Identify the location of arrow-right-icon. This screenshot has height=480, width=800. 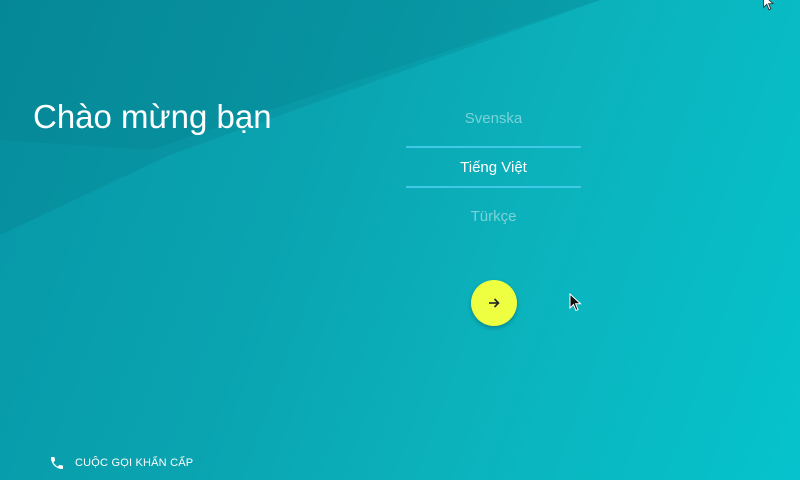
(494, 303).